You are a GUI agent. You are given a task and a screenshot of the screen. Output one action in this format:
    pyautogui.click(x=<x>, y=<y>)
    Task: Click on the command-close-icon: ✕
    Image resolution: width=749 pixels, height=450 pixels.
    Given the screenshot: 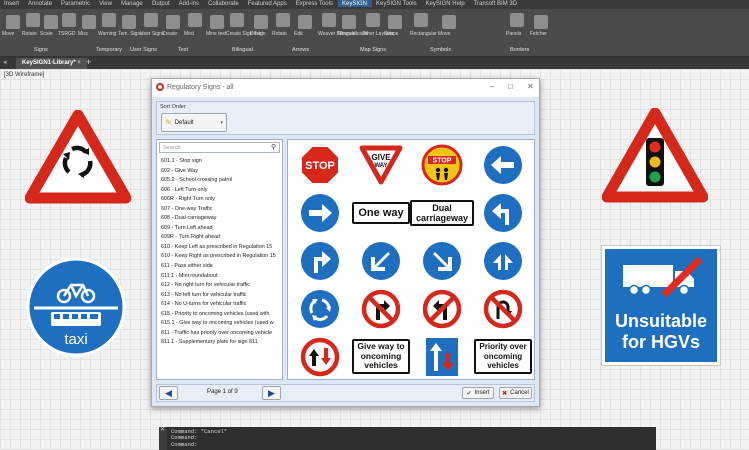 What is the action you would take?
    pyautogui.click(x=163, y=430)
    